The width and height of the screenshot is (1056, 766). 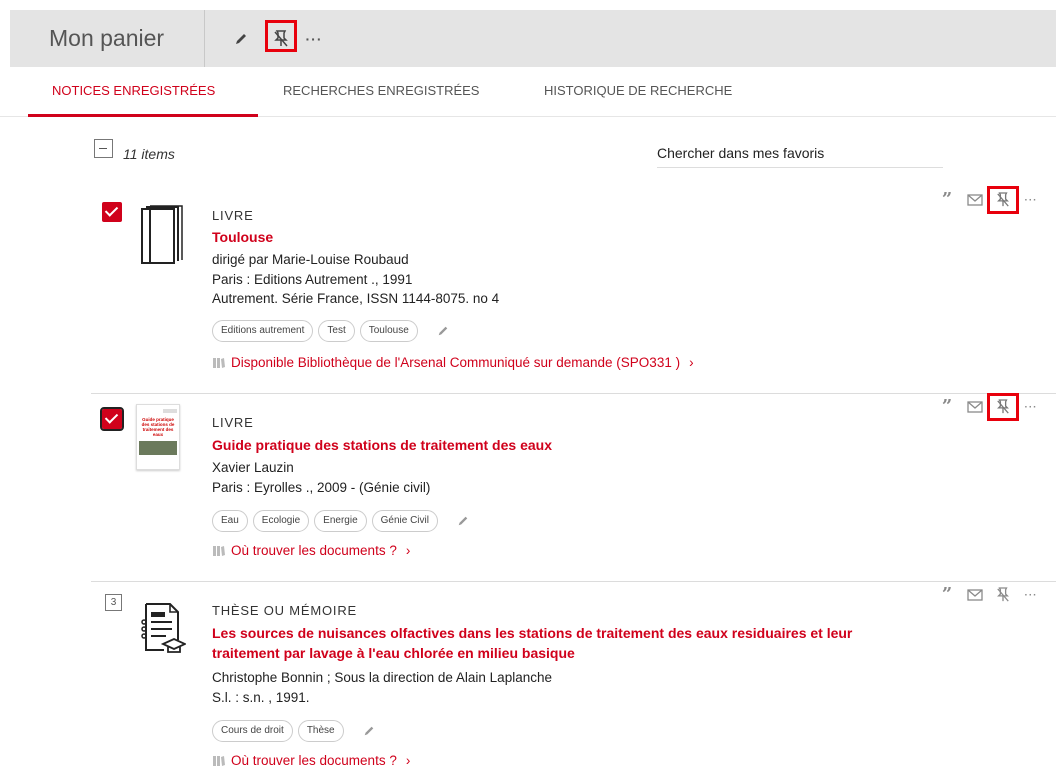 What do you see at coordinates (284, 610) in the screenshot?
I see `record-type: THÈSE OU MÉMOIRE` at bounding box center [284, 610].